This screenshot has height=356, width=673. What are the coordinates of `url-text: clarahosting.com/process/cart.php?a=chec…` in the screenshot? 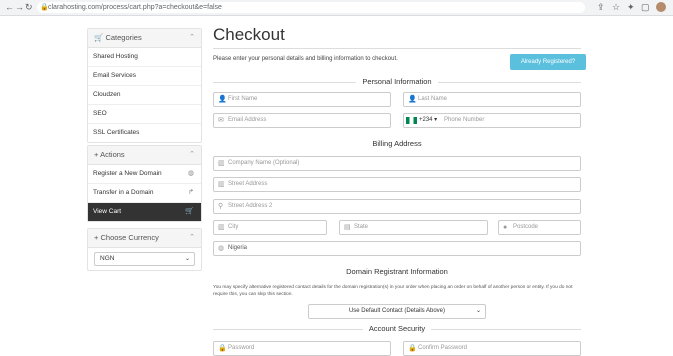 It's located at (135, 7).